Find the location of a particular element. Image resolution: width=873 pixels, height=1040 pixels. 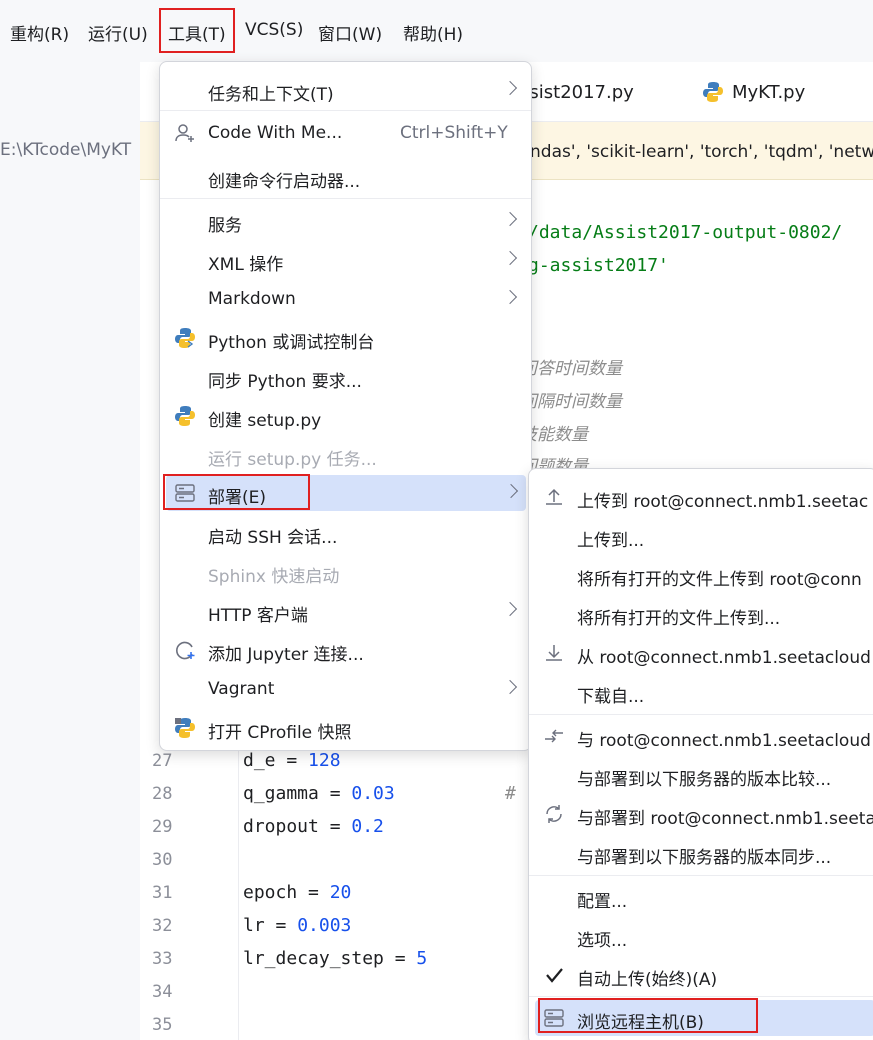

menu-help: 帮助(H) is located at coordinates (433, 32).